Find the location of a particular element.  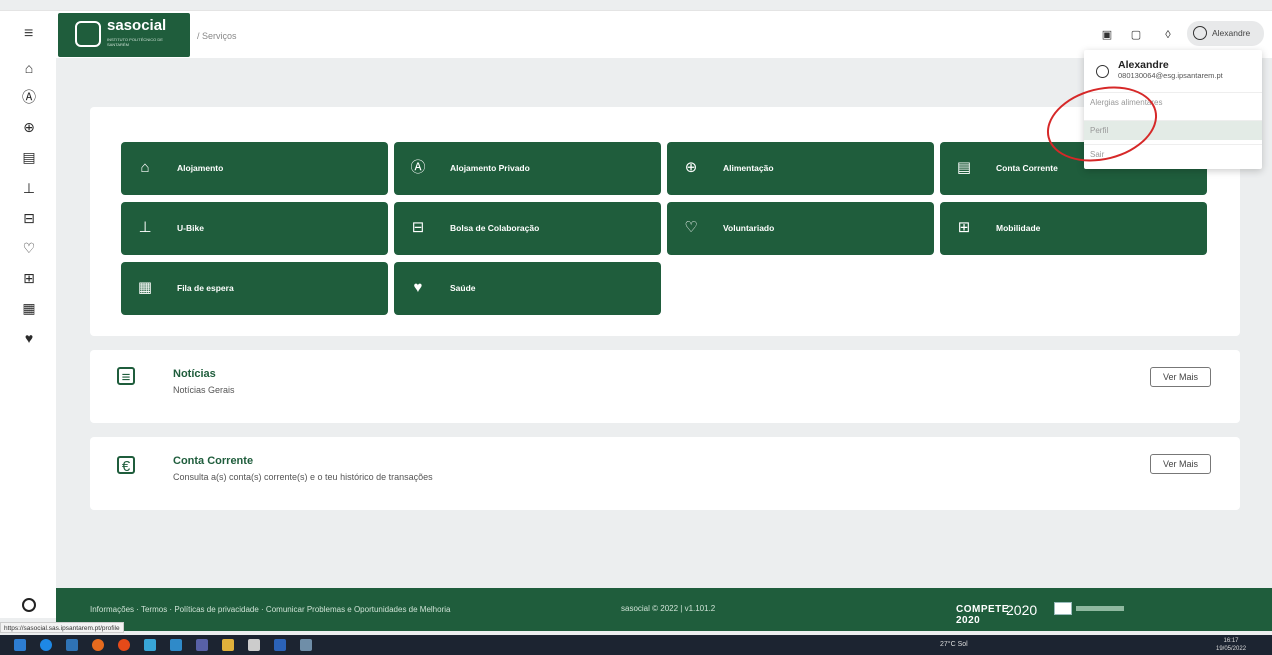

tile-label: Alimentação is located at coordinates (748, 168).